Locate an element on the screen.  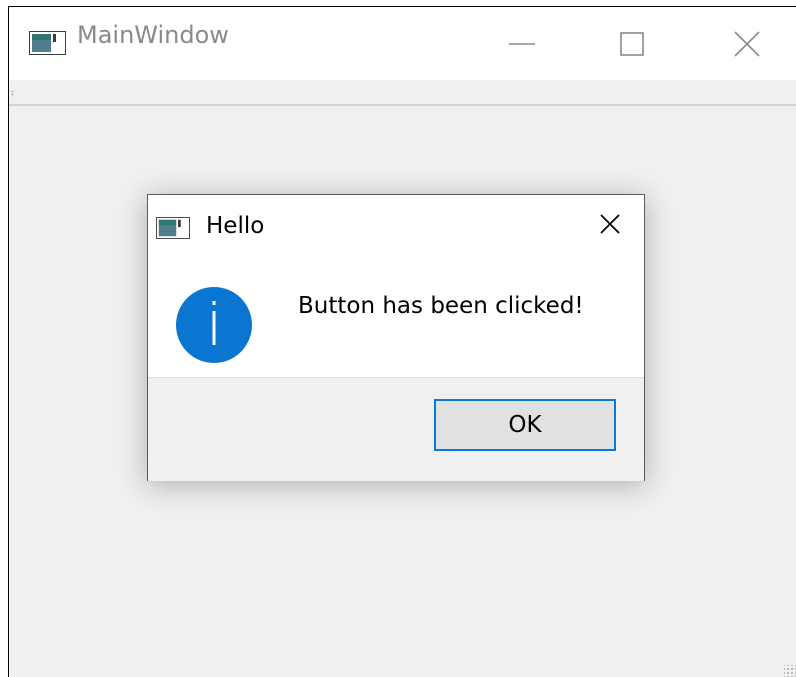
info-icon is located at coordinates (214, 325).